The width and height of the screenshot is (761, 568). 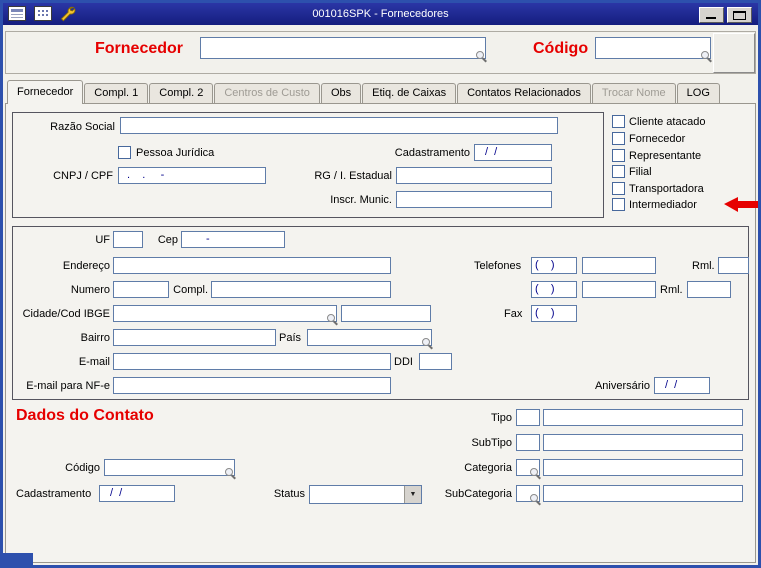 What do you see at coordinates (667, 122) in the screenshot?
I see `cliente-atacado-label: Cliente atacado` at bounding box center [667, 122].